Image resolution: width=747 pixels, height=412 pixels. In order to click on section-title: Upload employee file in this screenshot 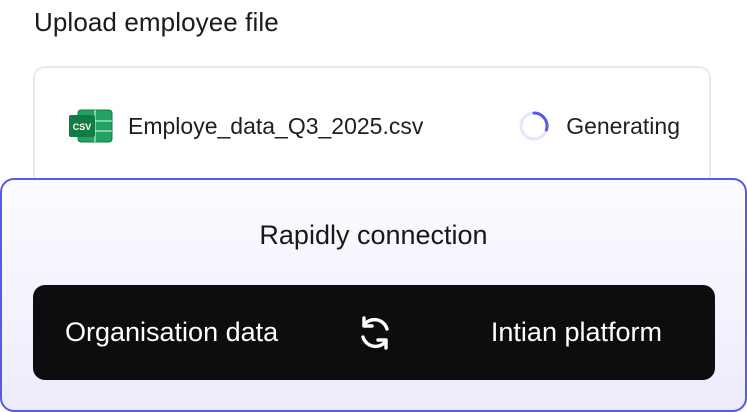, I will do `click(156, 22)`.